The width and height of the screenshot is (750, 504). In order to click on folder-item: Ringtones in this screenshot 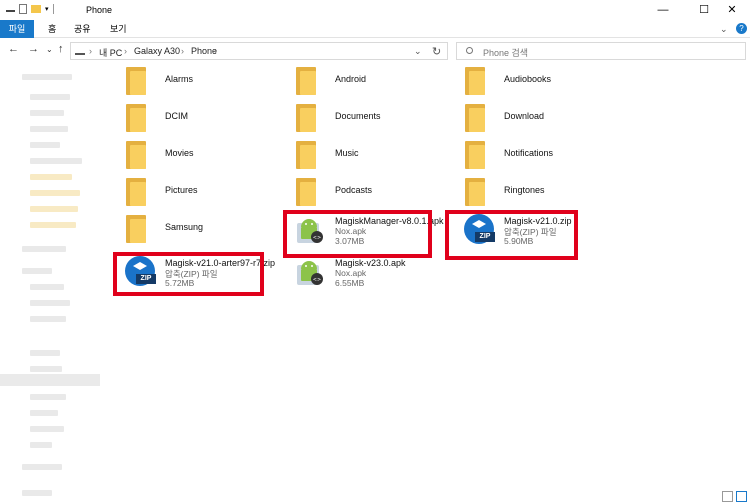, I will do `click(539, 192)`.